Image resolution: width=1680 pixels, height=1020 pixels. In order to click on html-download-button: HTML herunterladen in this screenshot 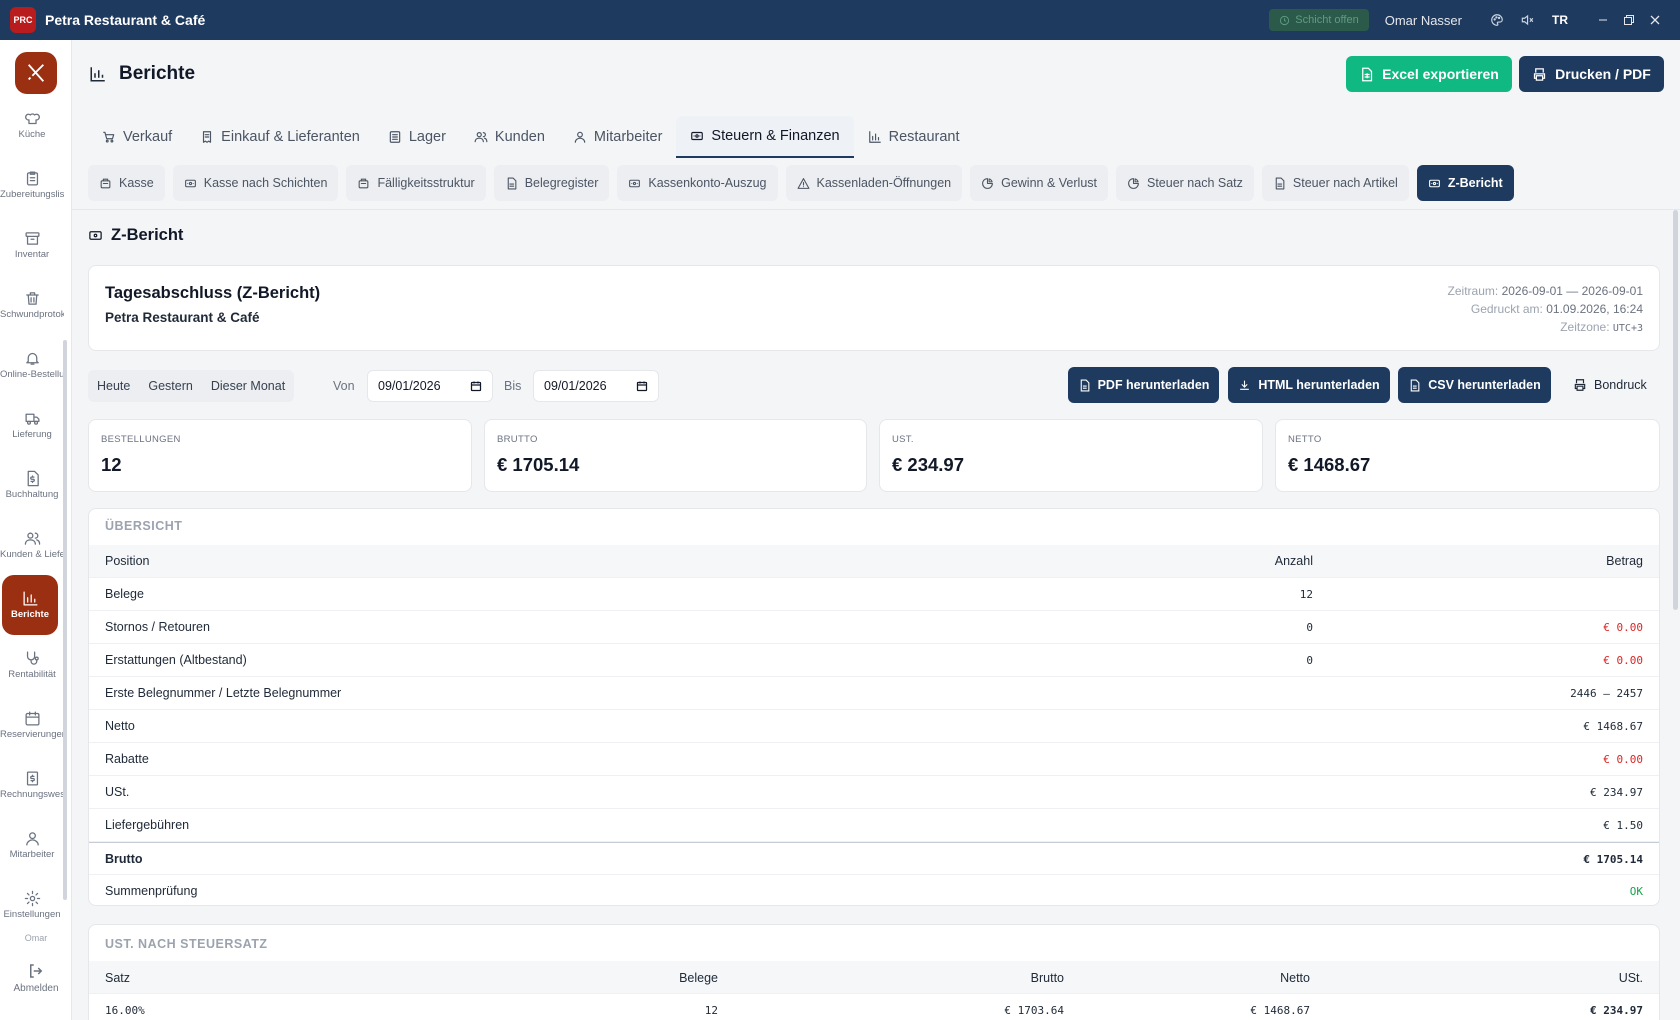, I will do `click(1309, 385)`.